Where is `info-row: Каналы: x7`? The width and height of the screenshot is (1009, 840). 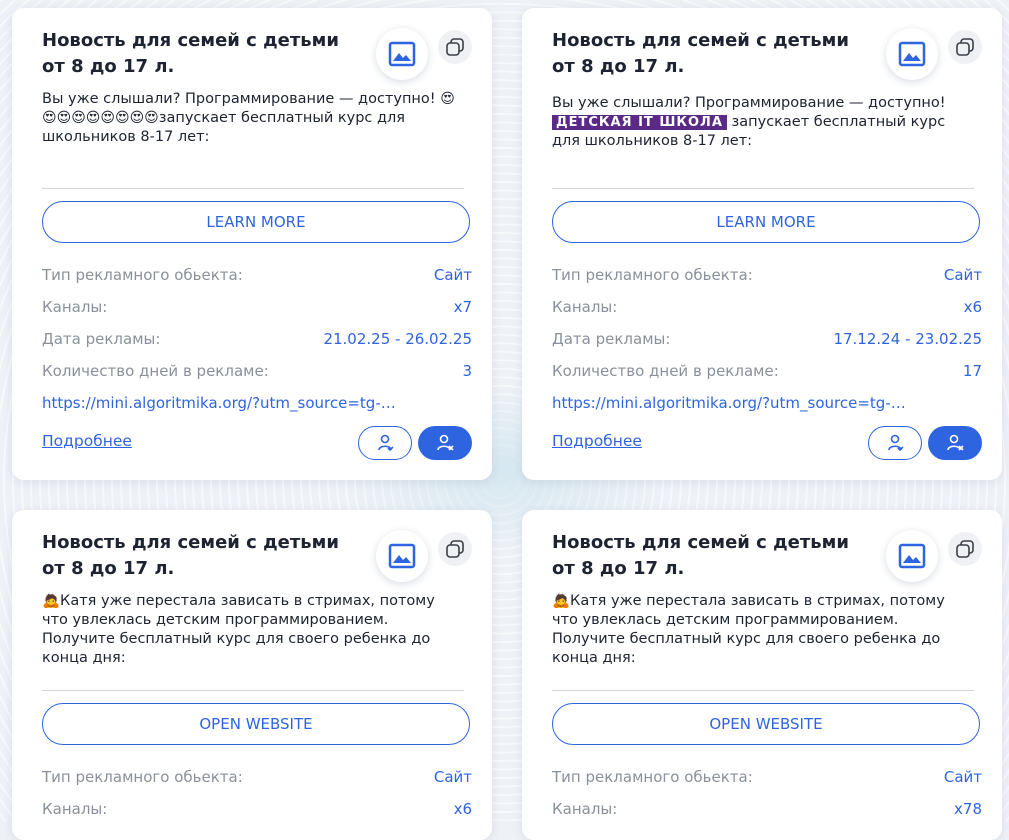 info-row: Каналы: x7 is located at coordinates (257, 307).